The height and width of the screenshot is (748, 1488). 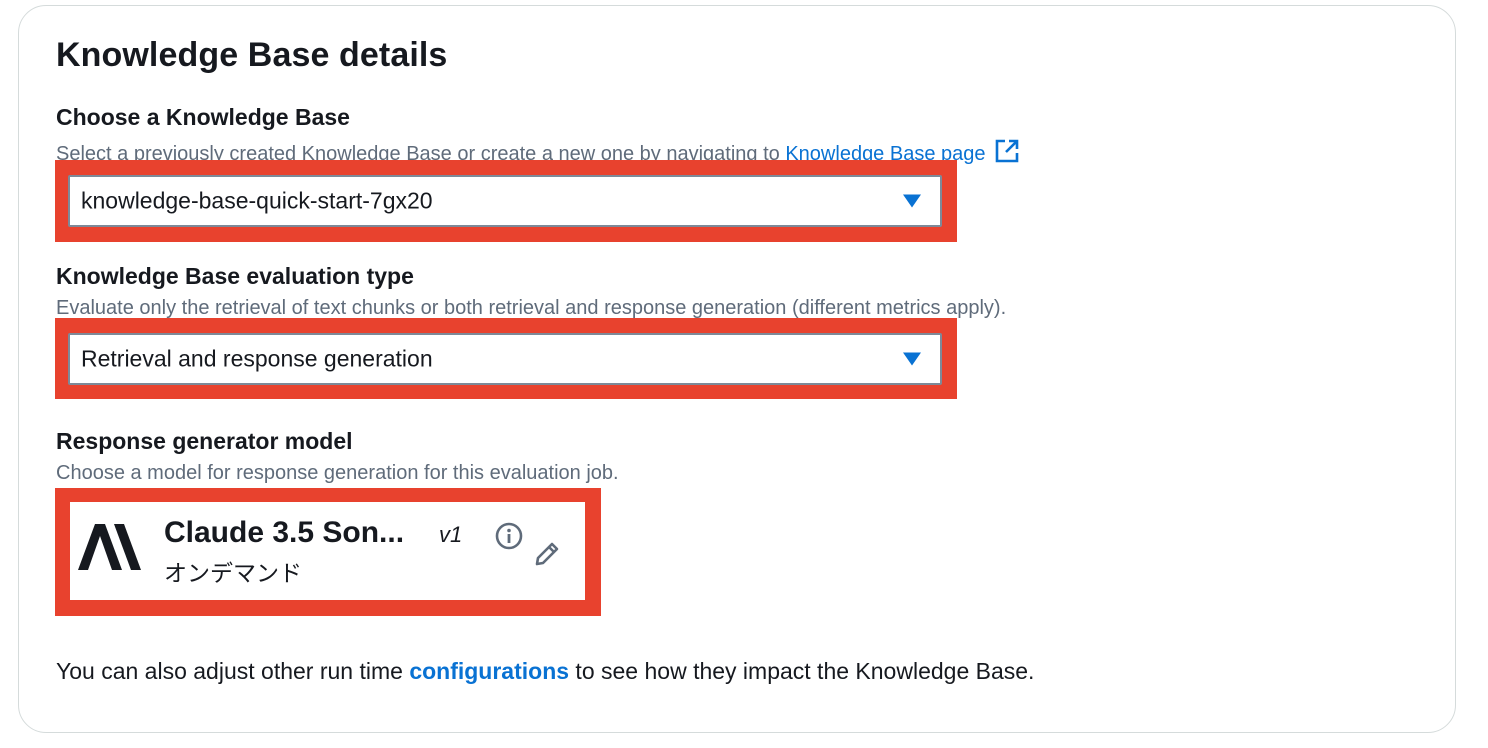 I want to click on info-icon, so click(x=509, y=538).